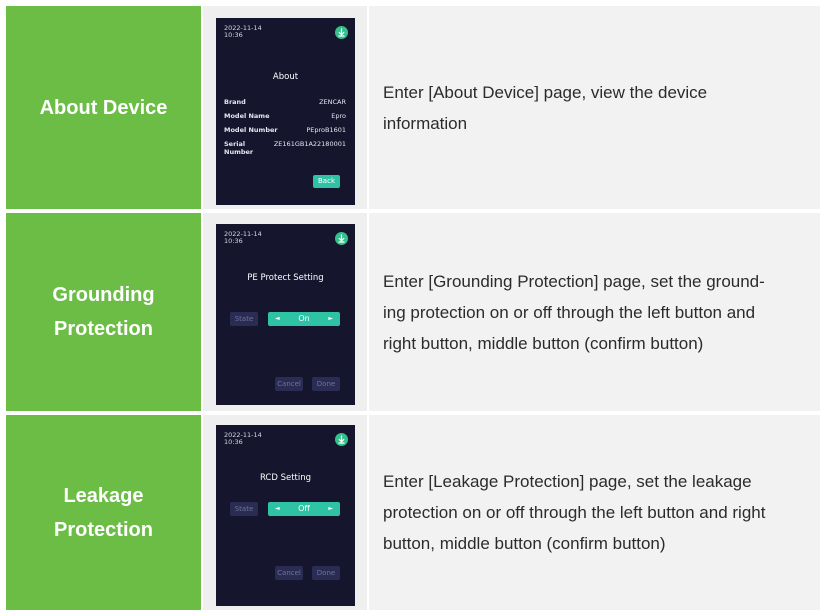  I want to click on feature-label: About Device, so click(104, 108).